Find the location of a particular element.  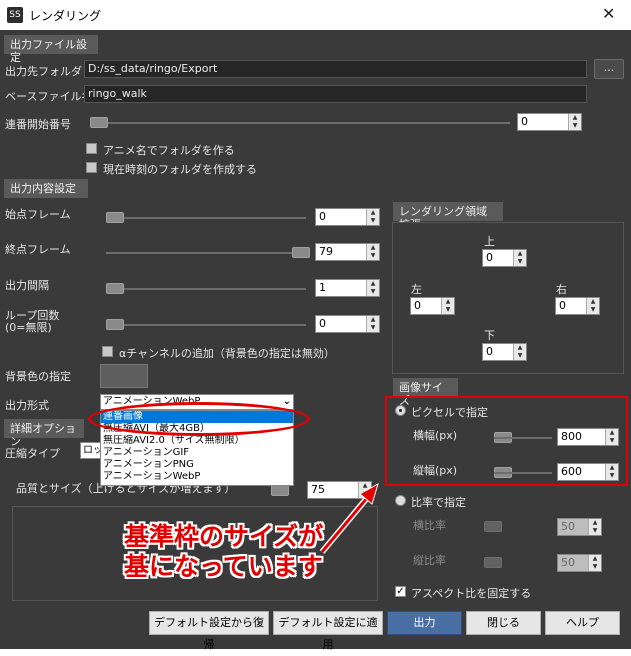

hratio-label: 横比率 is located at coordinates (429, 525).